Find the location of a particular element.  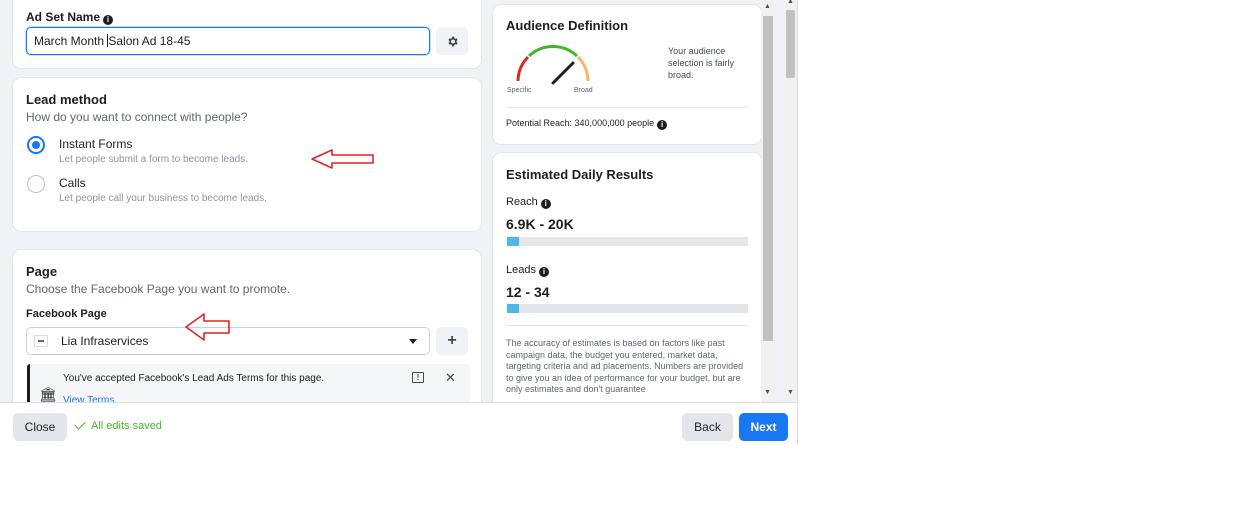

selected-page-name: Lia Infraservices is located at coordinates (105, 341).